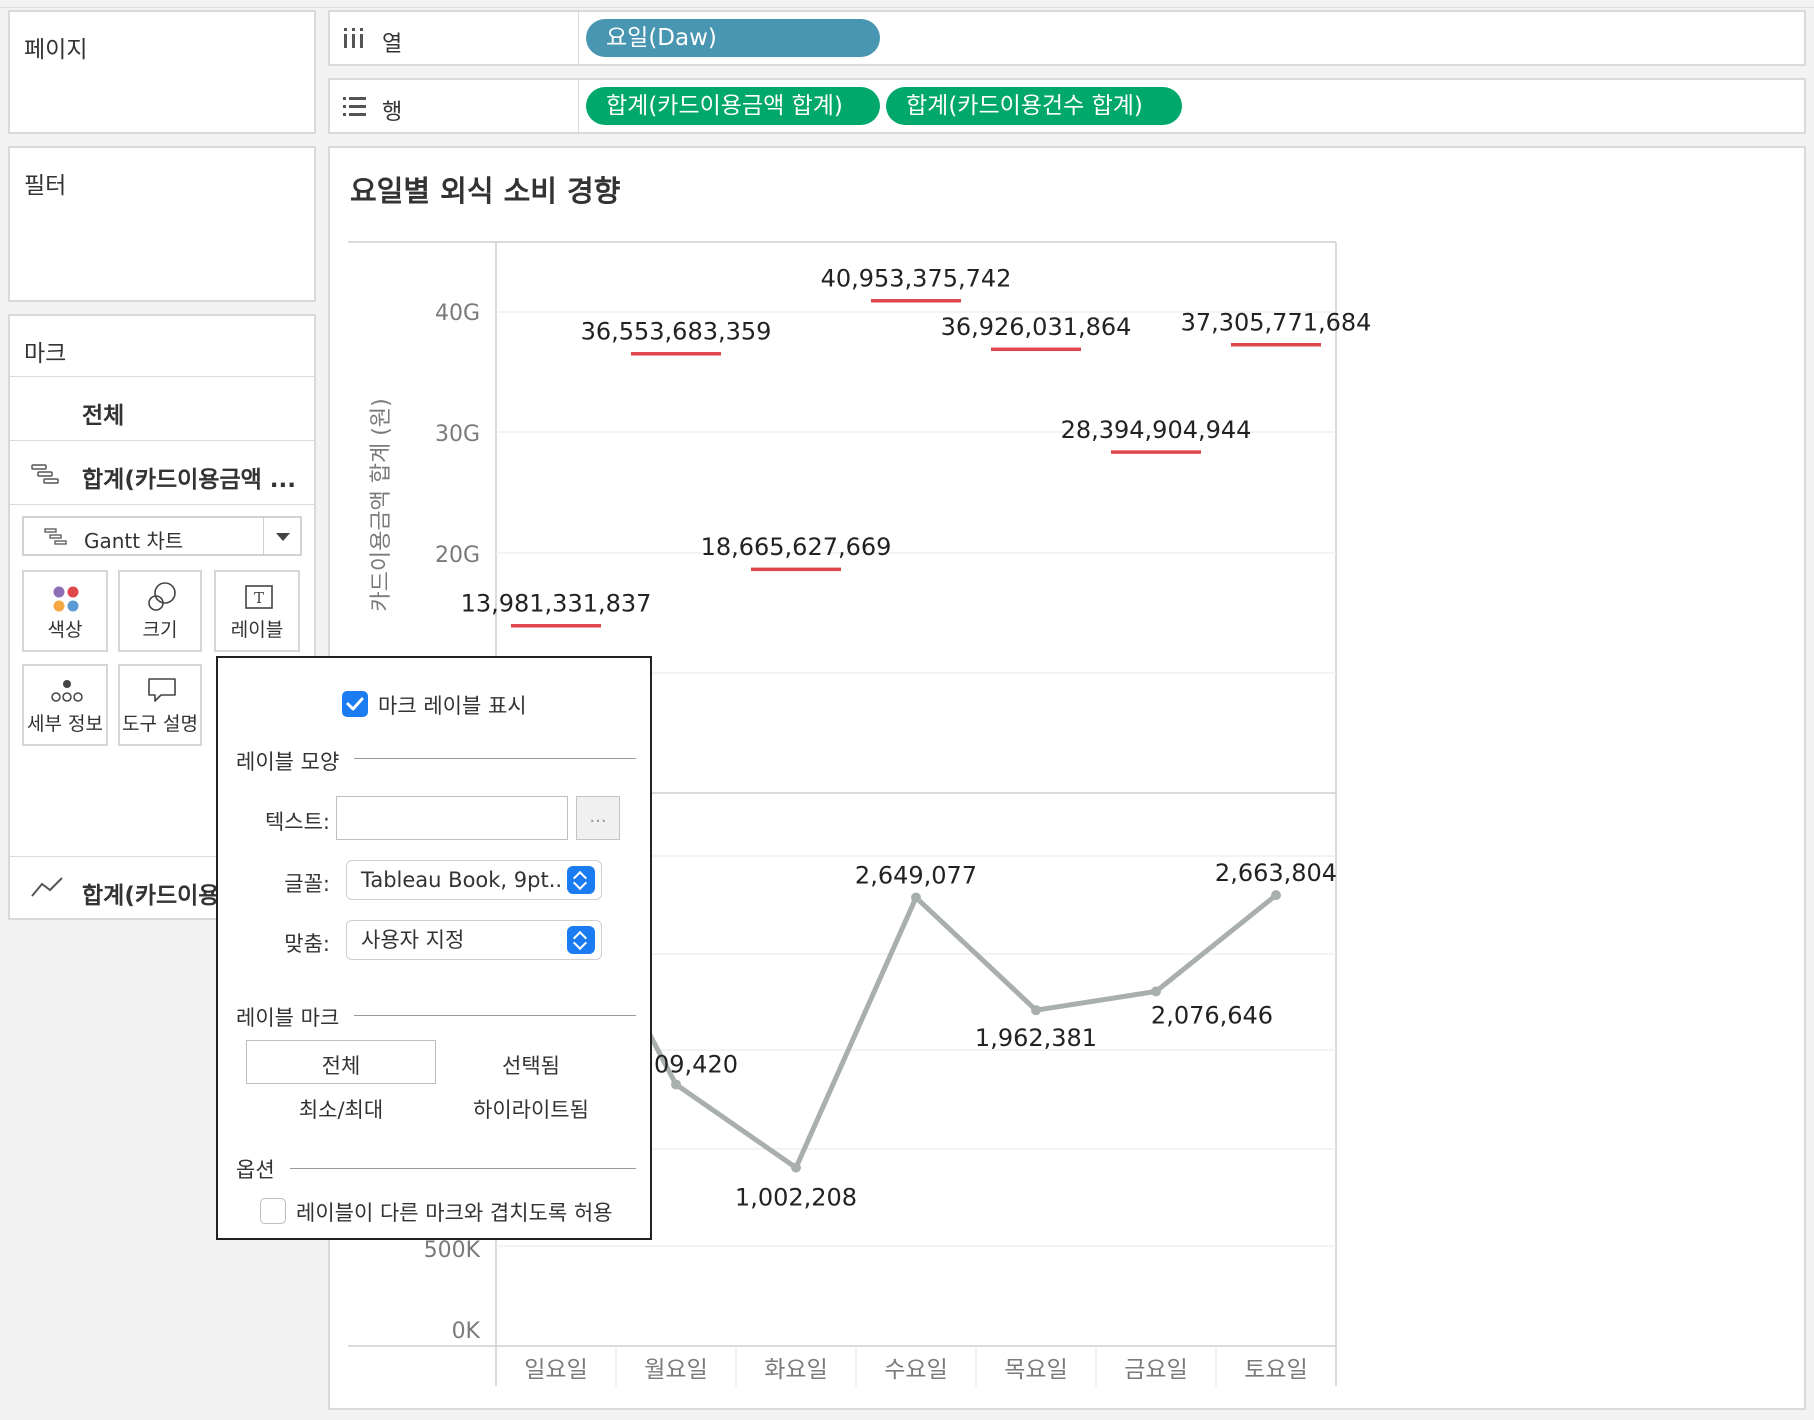 The height and width of the screenshot is (1420, 1814). Describe the element at coordinates (531, 1109) in the screenshot. I see `segment-highlighted: 하이라이트됨` at that location.